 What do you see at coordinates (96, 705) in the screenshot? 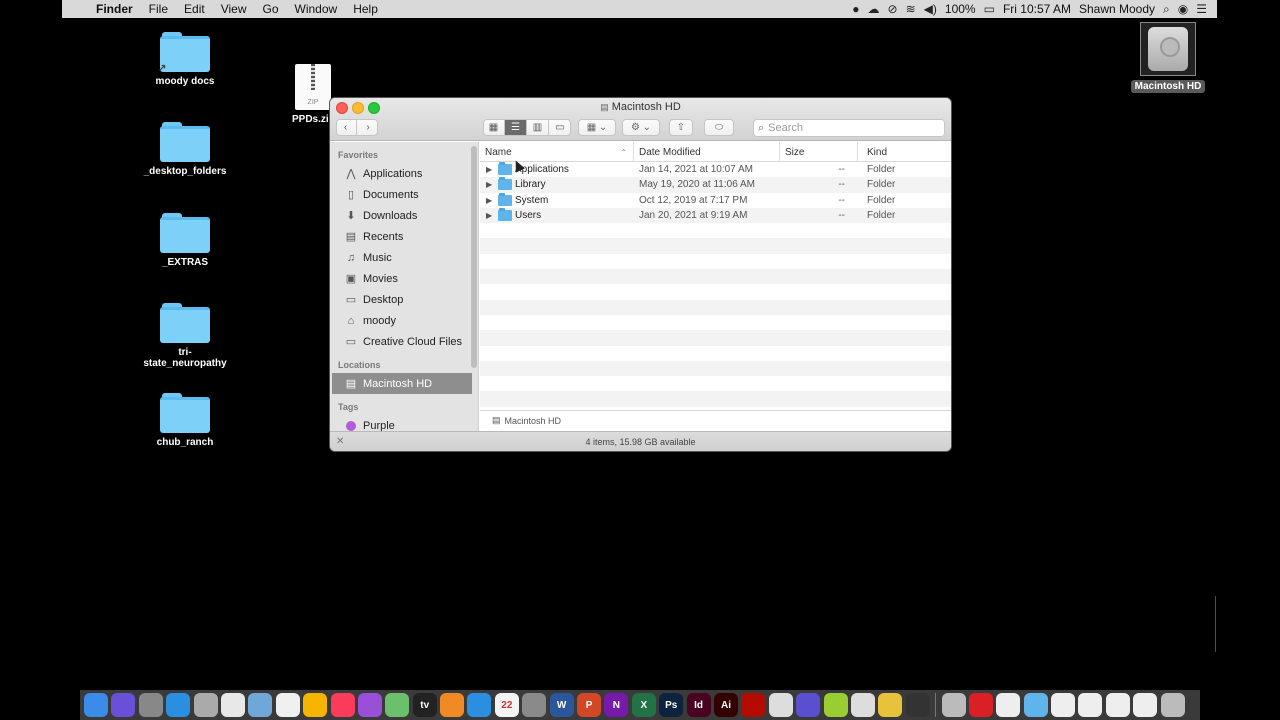
I see `finder-icon` at bounding box center [96, 705].